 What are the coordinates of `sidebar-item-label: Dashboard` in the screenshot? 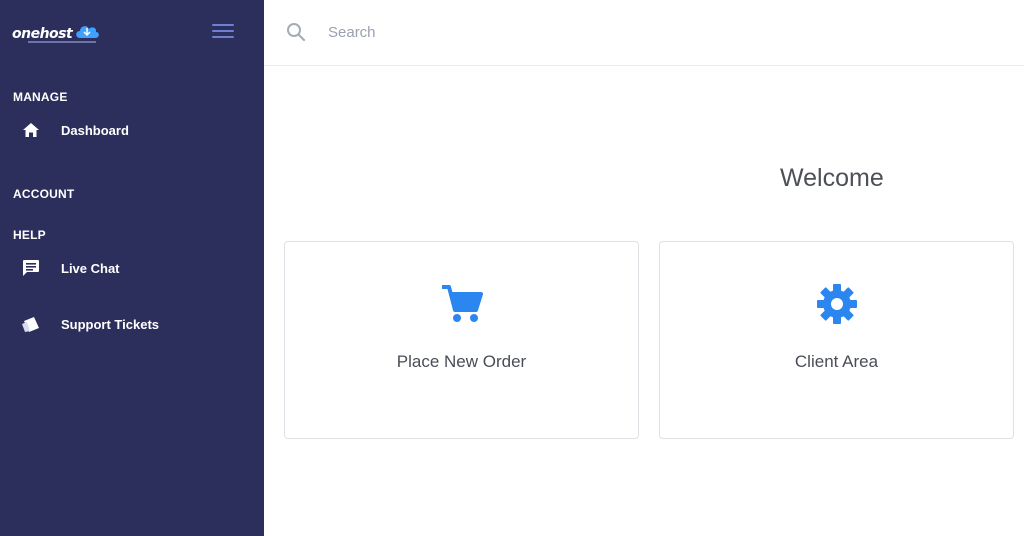 It's located at (95, 130).